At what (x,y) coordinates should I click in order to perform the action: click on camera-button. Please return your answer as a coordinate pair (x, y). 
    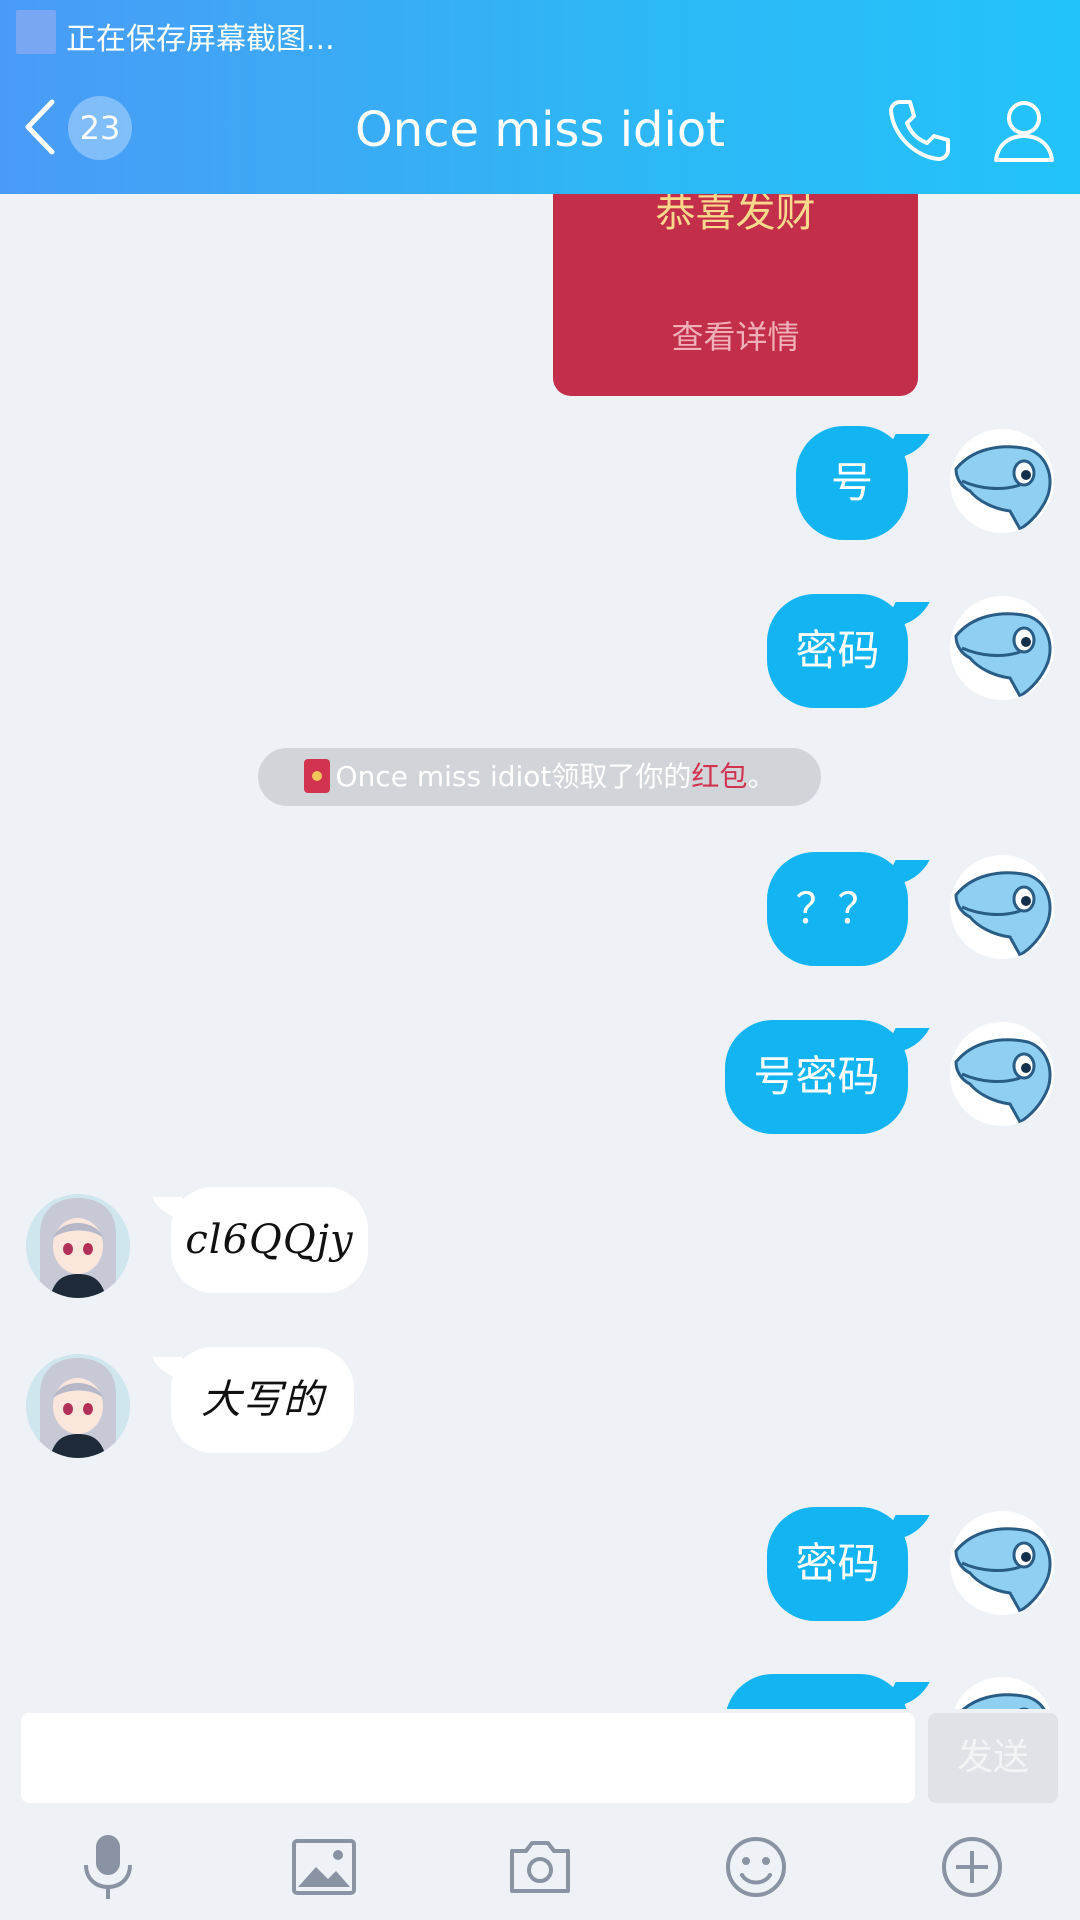
    Looking at the image, I should click on (540, 1867).